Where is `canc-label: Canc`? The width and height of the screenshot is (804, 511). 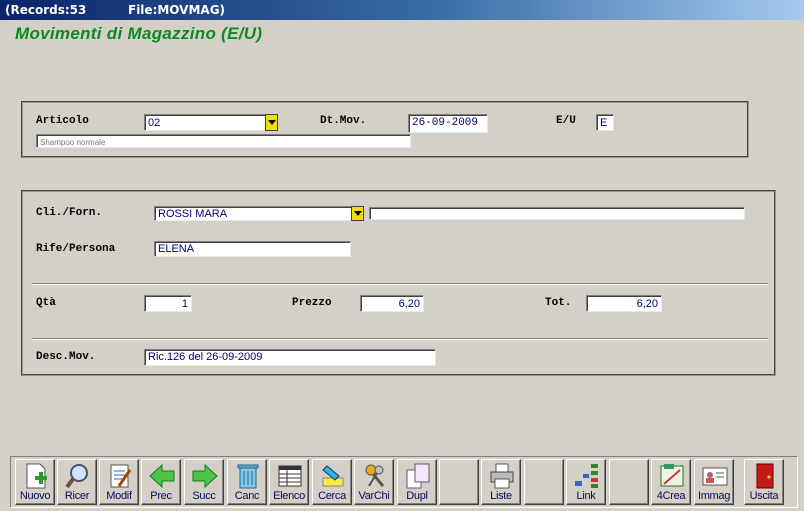 canc-label: Canc is located at coordinates (247, 496).